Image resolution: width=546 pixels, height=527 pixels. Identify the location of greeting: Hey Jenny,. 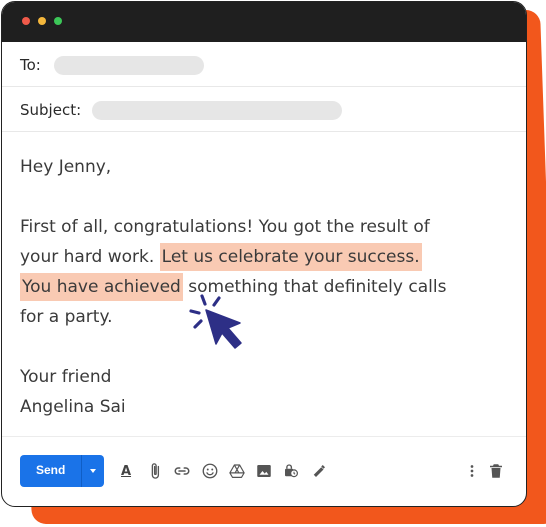
(66, 167).